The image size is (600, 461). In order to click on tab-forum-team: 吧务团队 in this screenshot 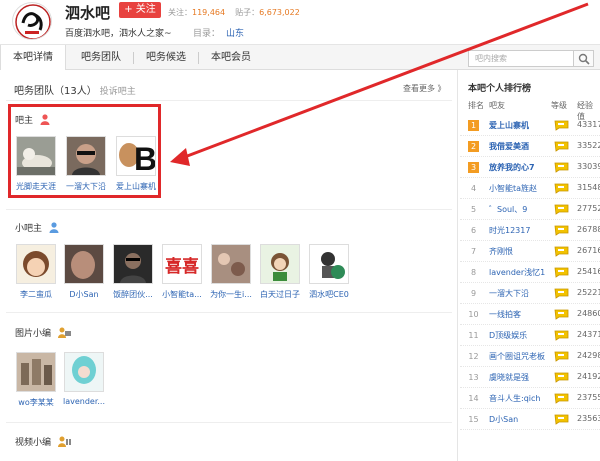, I will do `click(101, 57)`.